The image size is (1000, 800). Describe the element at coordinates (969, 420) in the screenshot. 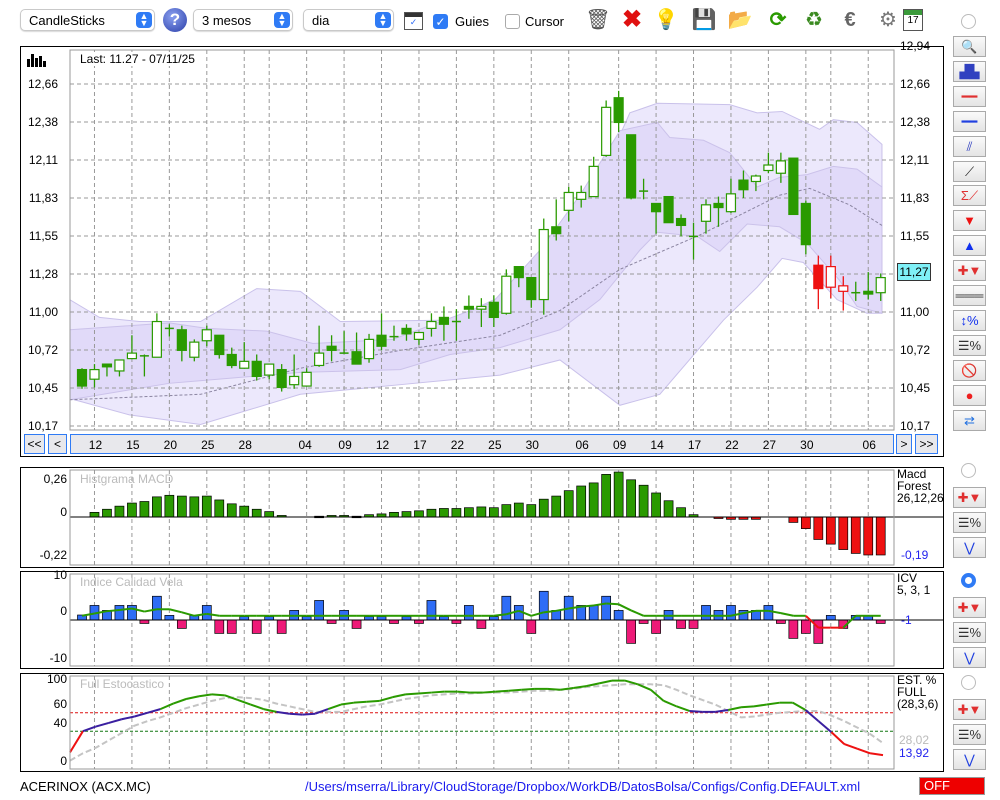

I see `refresh-tool-button: ⇄` at that location.